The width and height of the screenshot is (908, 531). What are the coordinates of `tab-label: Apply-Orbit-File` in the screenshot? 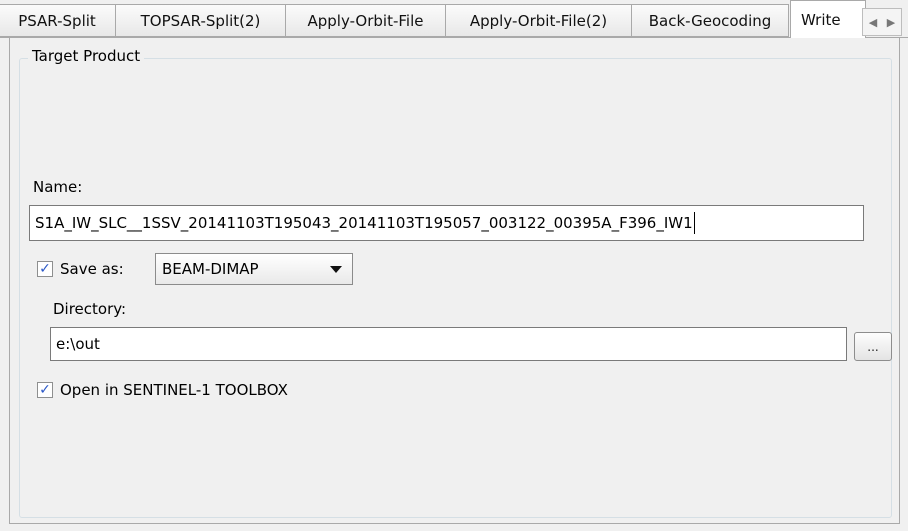 It's located at (365, 20).